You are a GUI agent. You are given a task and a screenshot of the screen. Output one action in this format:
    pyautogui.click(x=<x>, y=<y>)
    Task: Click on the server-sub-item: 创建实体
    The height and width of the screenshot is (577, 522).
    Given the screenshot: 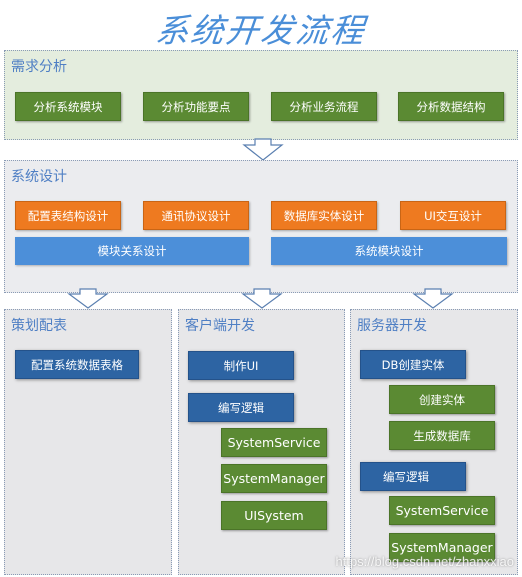 What is the action you would take?
    pyautogui.click(x=442, y=399)
    